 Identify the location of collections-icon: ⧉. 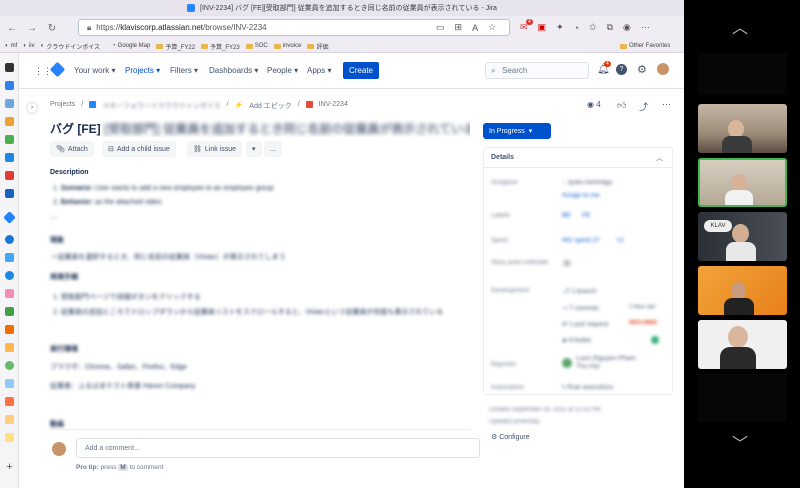
(610, 27).